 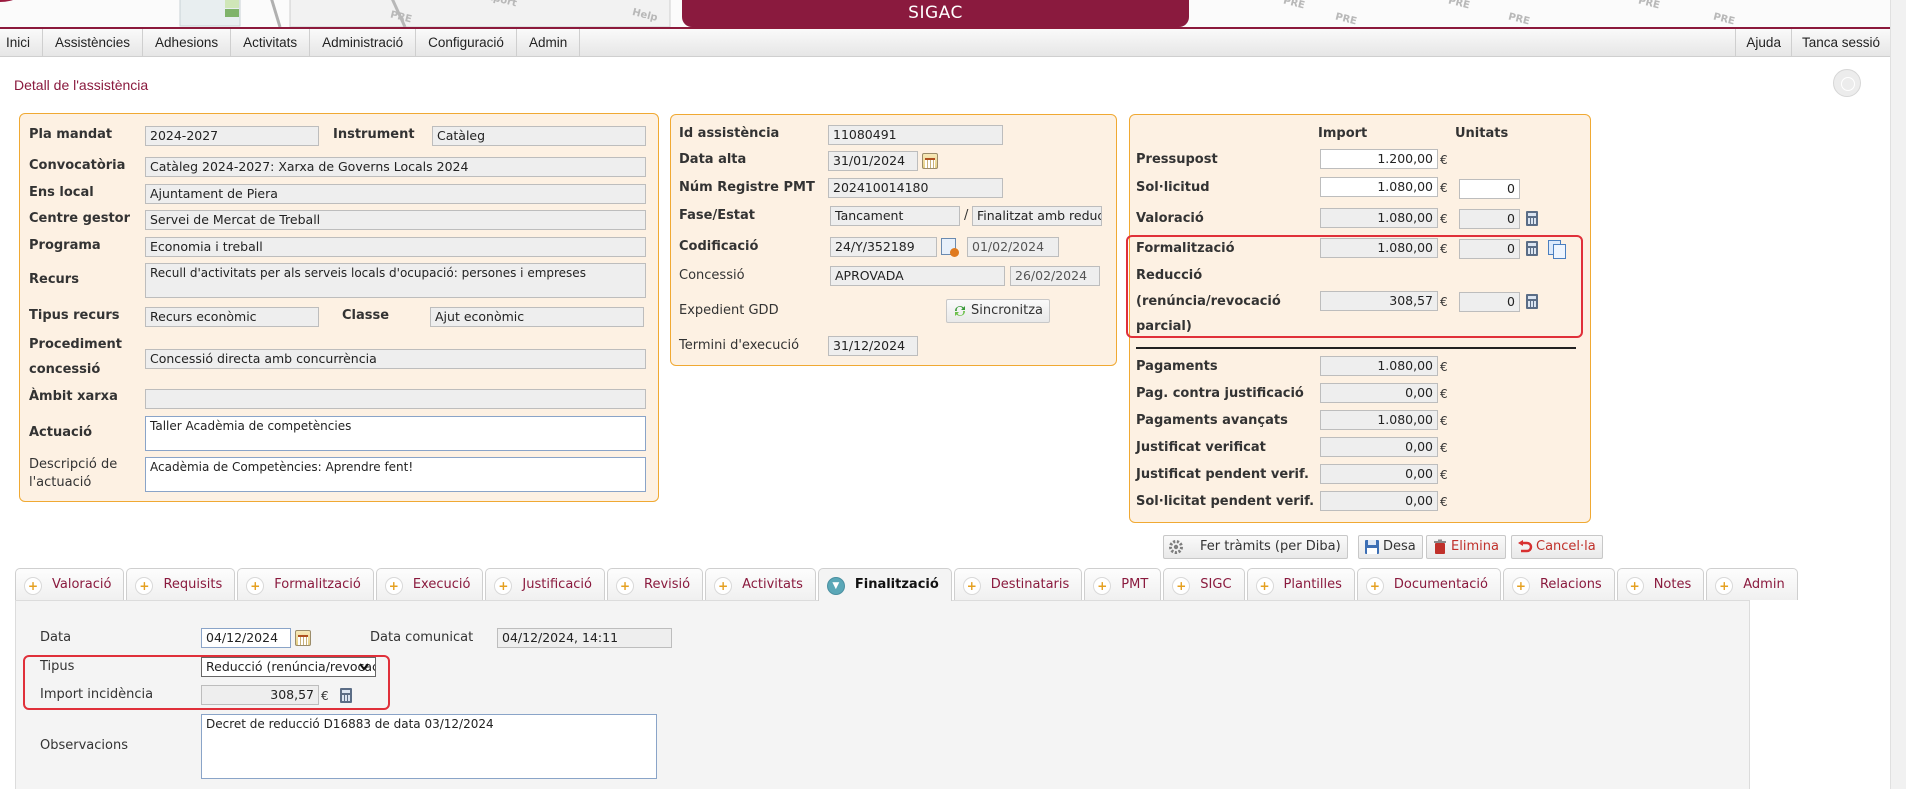 What do you see at coordinates (1898, 394) in the screenshot?
I see `scrollbar` at bounding box center [1898, 394].